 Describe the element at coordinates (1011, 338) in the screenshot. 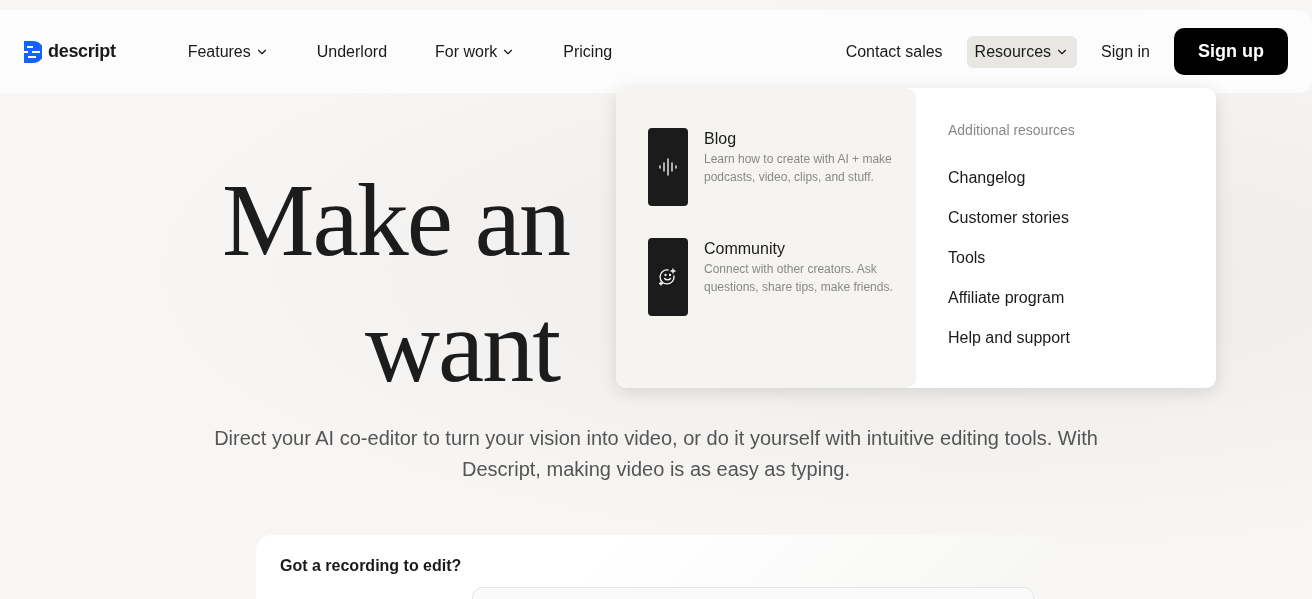

I see `menu-link: Help and support` at that location.